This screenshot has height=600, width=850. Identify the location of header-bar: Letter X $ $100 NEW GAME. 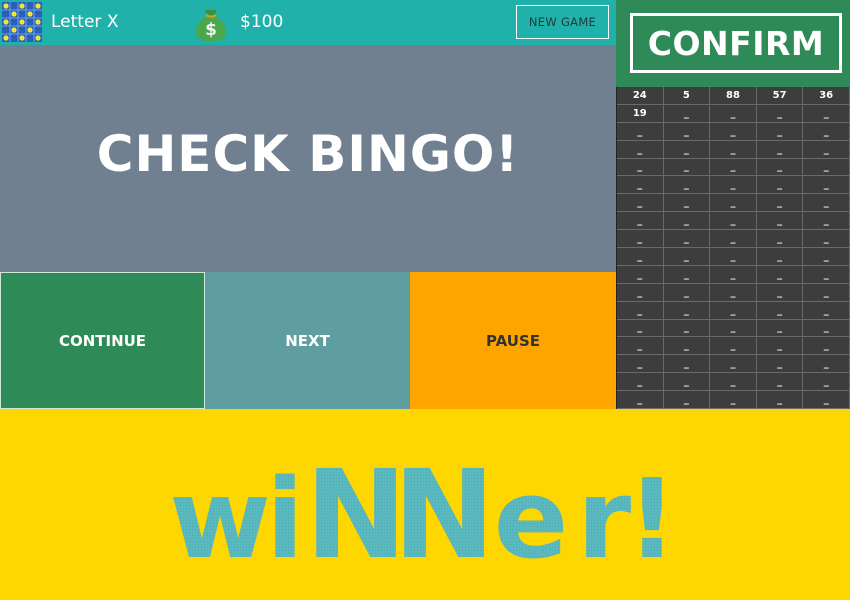
(308, 22).